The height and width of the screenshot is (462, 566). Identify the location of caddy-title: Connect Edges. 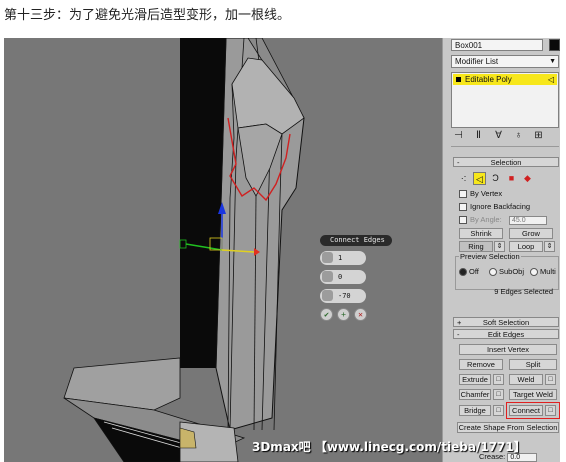
(356, 240).